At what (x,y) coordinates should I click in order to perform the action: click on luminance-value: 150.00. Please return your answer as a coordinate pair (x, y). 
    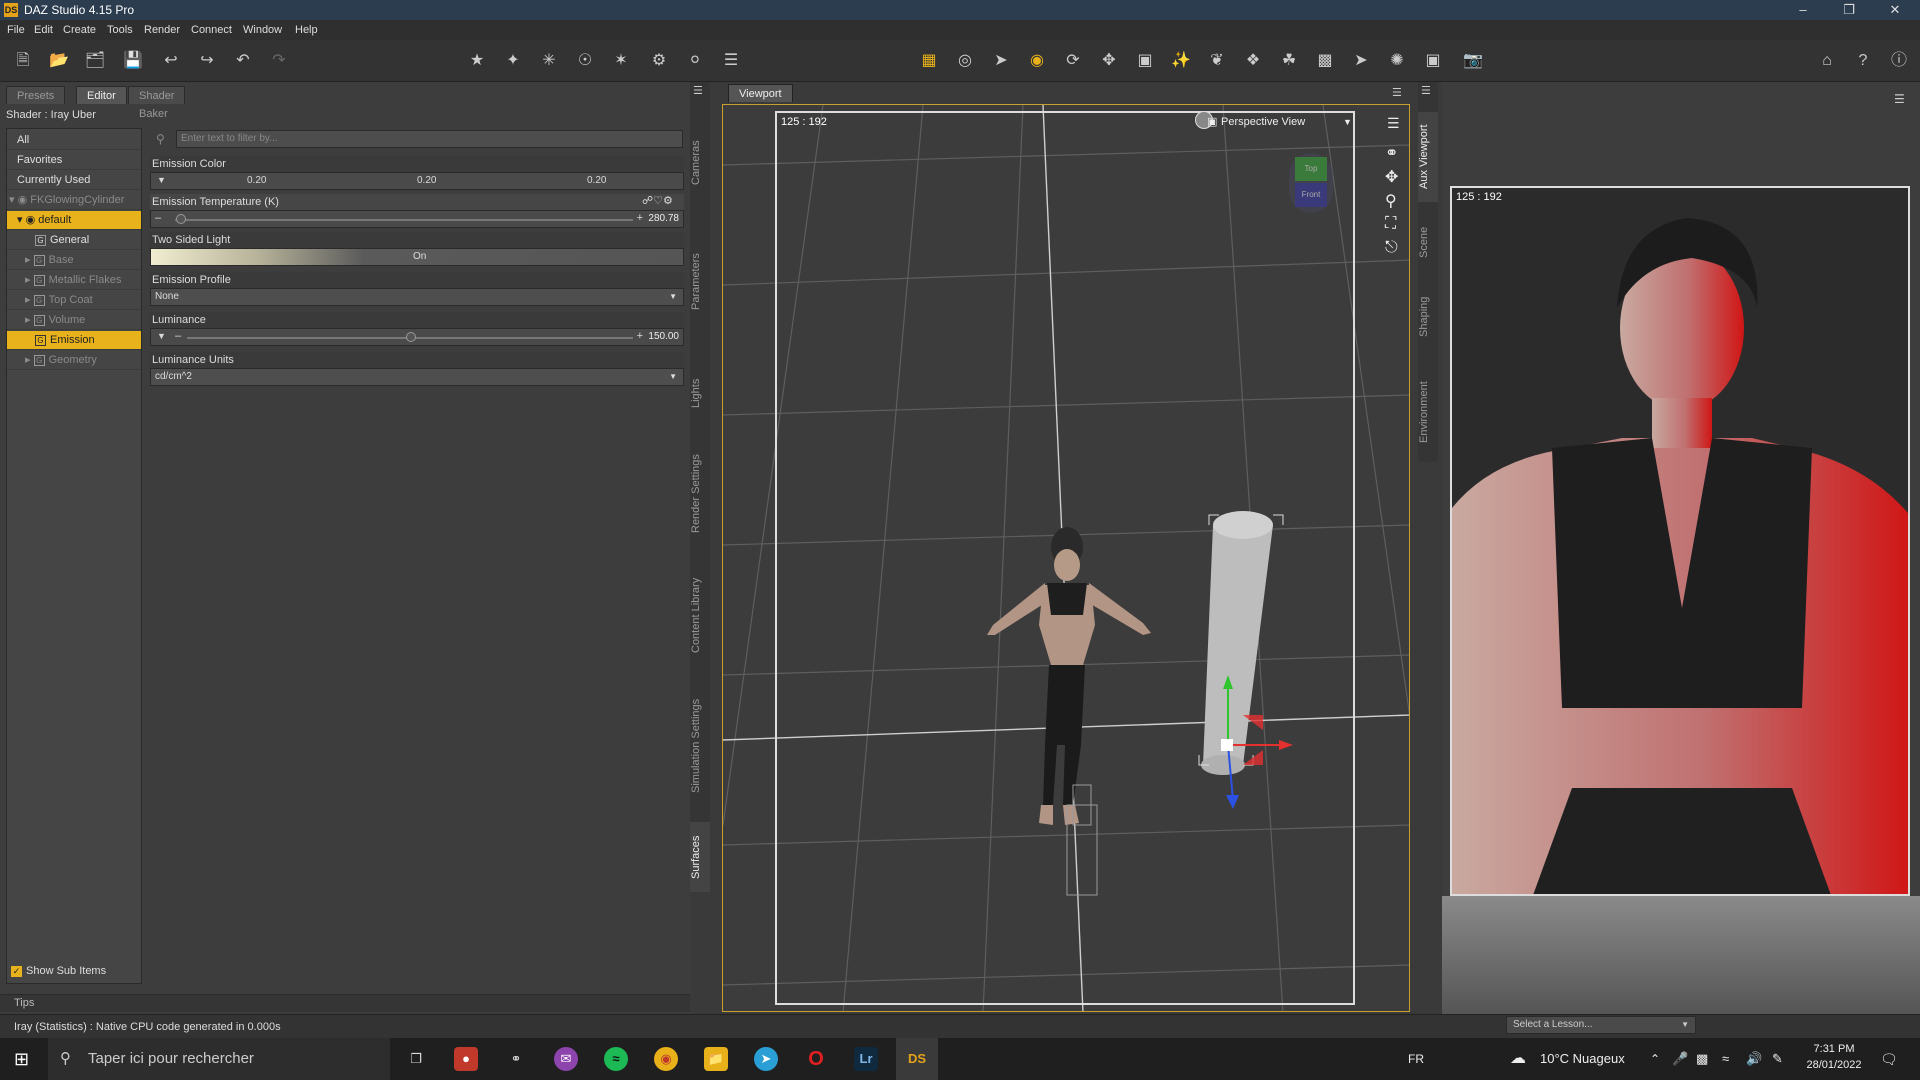
    Looking at the image, I should click on (663, 336).